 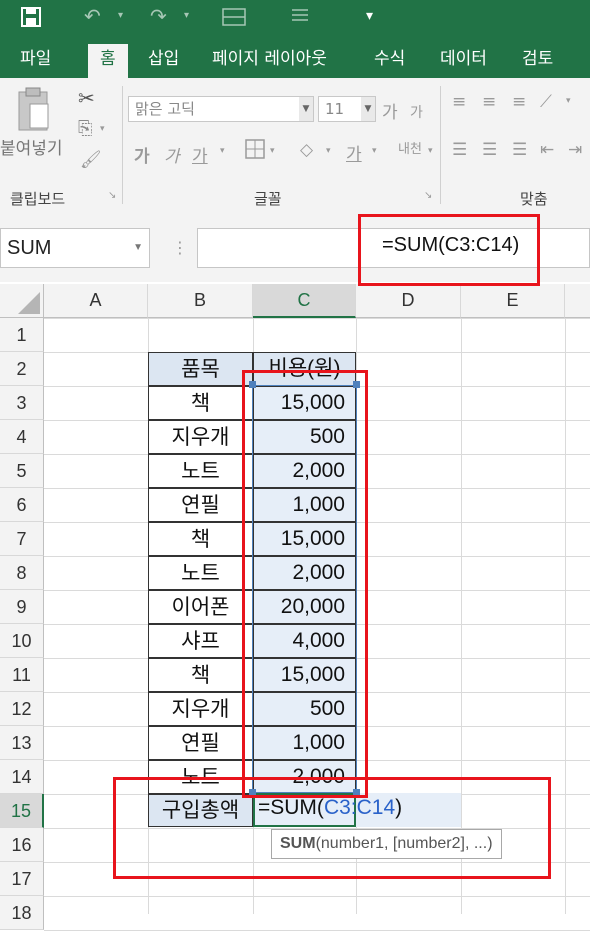 I want to click on list-icon, so click(x=300, y=18).